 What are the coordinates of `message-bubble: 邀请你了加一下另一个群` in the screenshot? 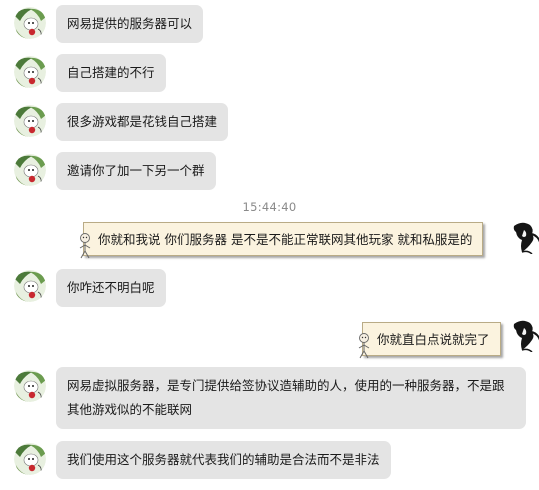 It's located at (136, 171).